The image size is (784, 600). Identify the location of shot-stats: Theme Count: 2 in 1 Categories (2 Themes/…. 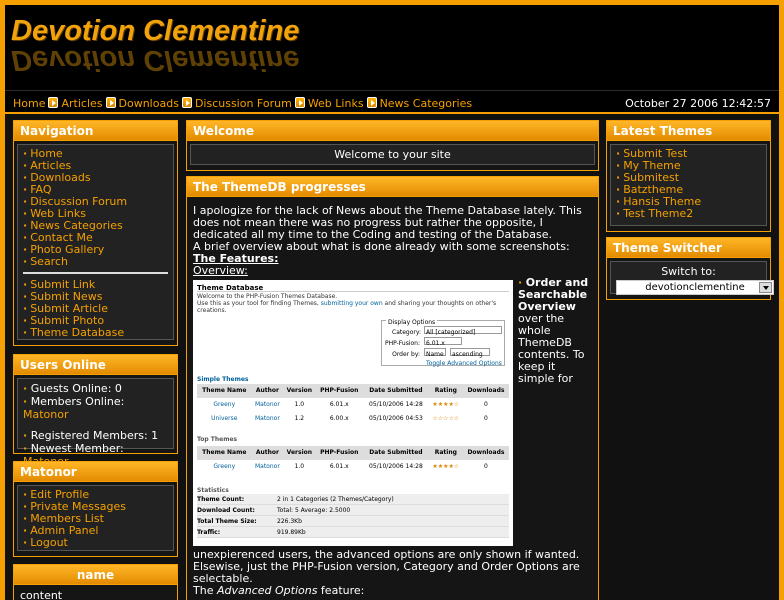
(353, 516).